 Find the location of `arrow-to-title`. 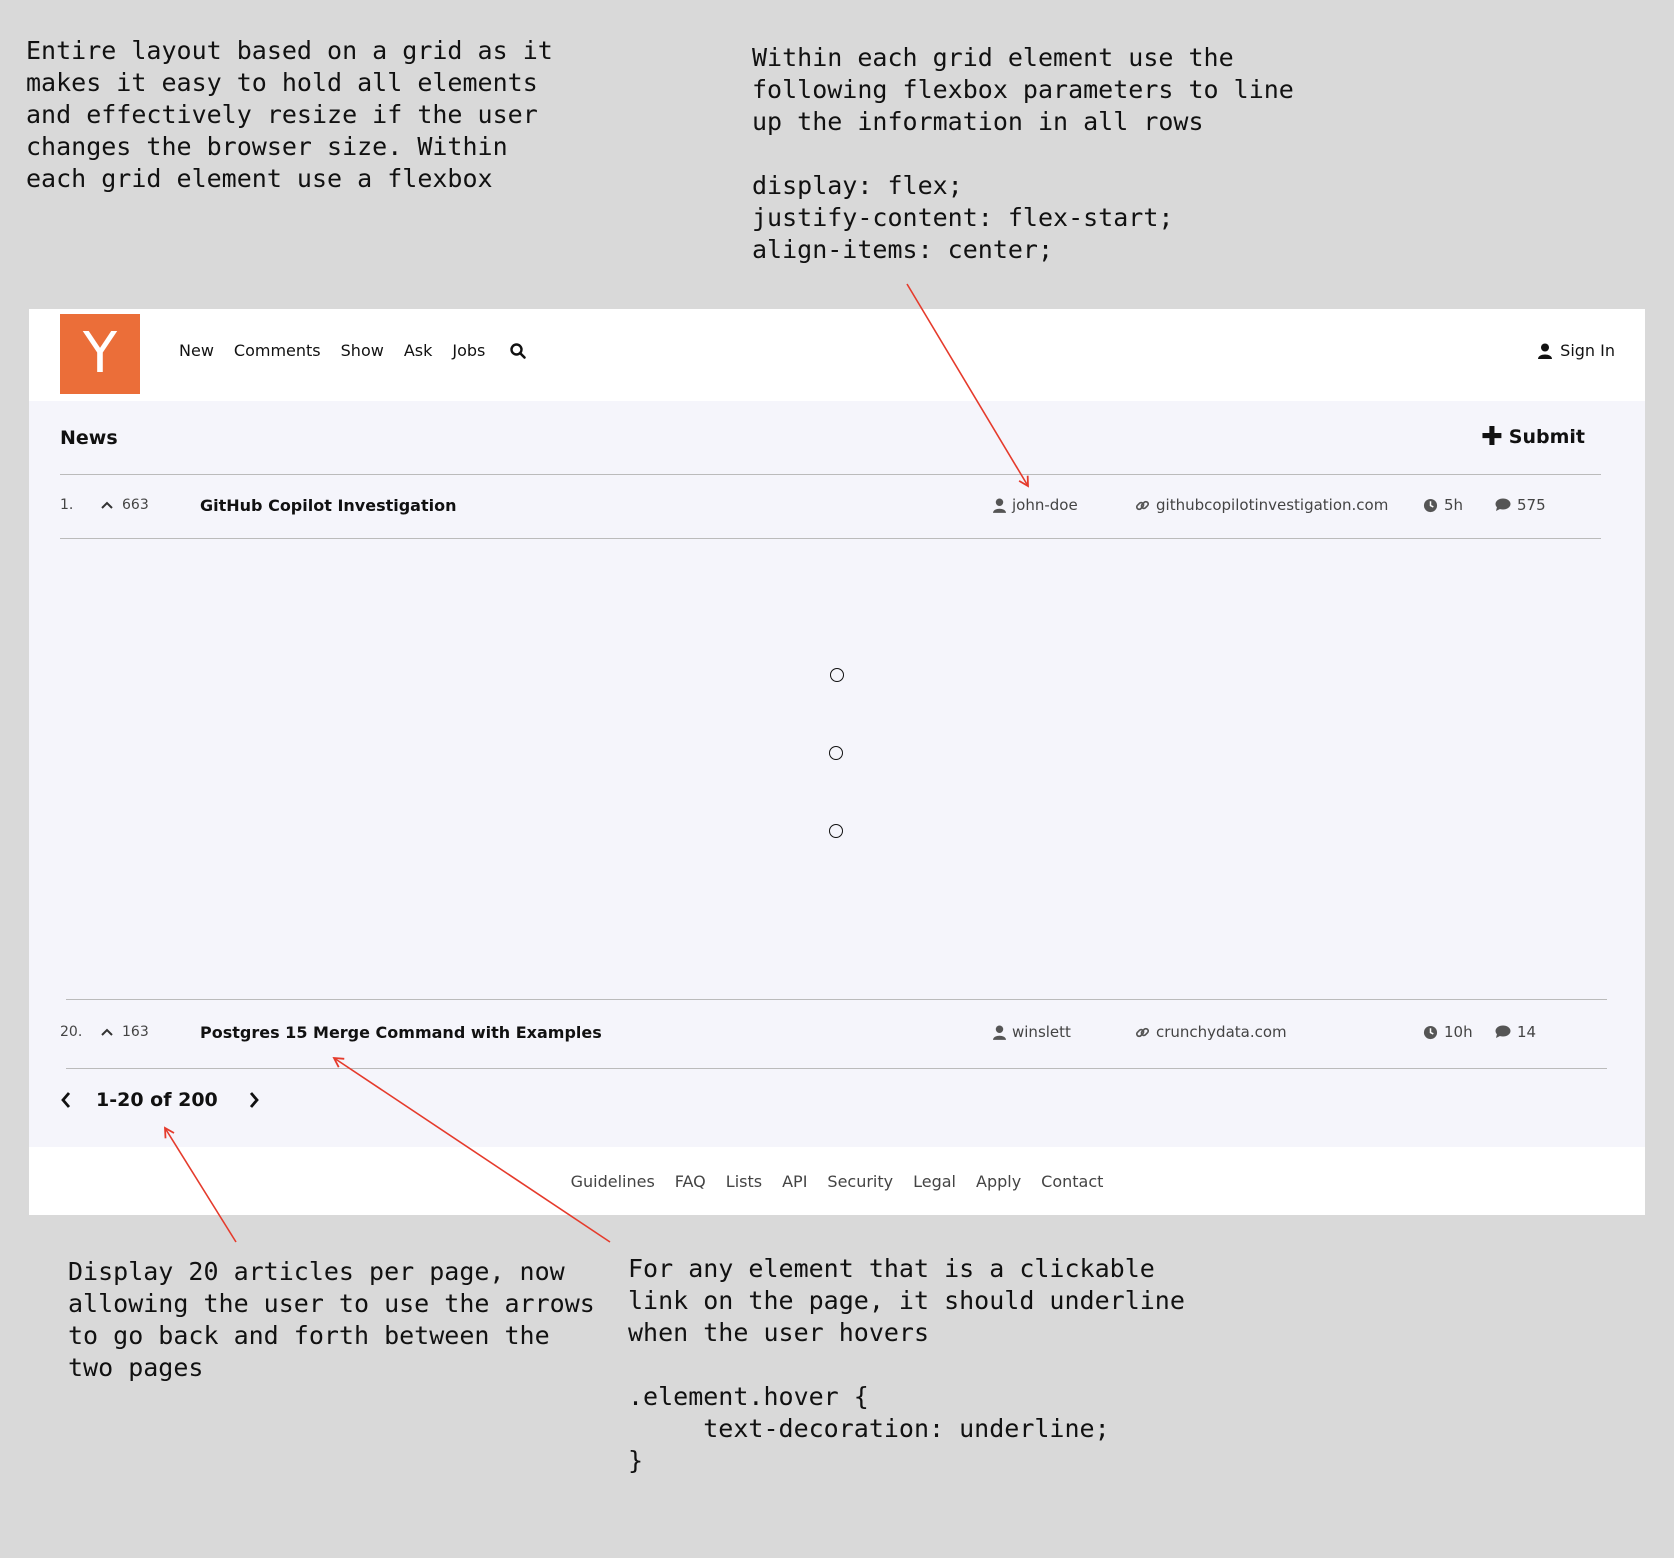

arrow-to-title is located at coordinates (471, 1149).